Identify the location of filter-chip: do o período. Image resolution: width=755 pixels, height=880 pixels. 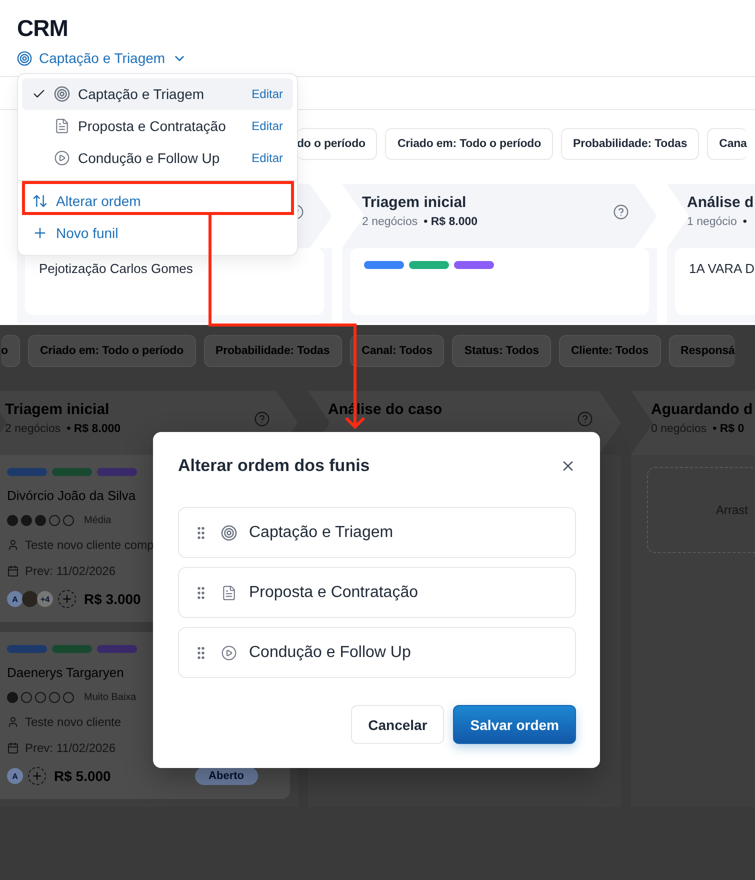
(337, 144).